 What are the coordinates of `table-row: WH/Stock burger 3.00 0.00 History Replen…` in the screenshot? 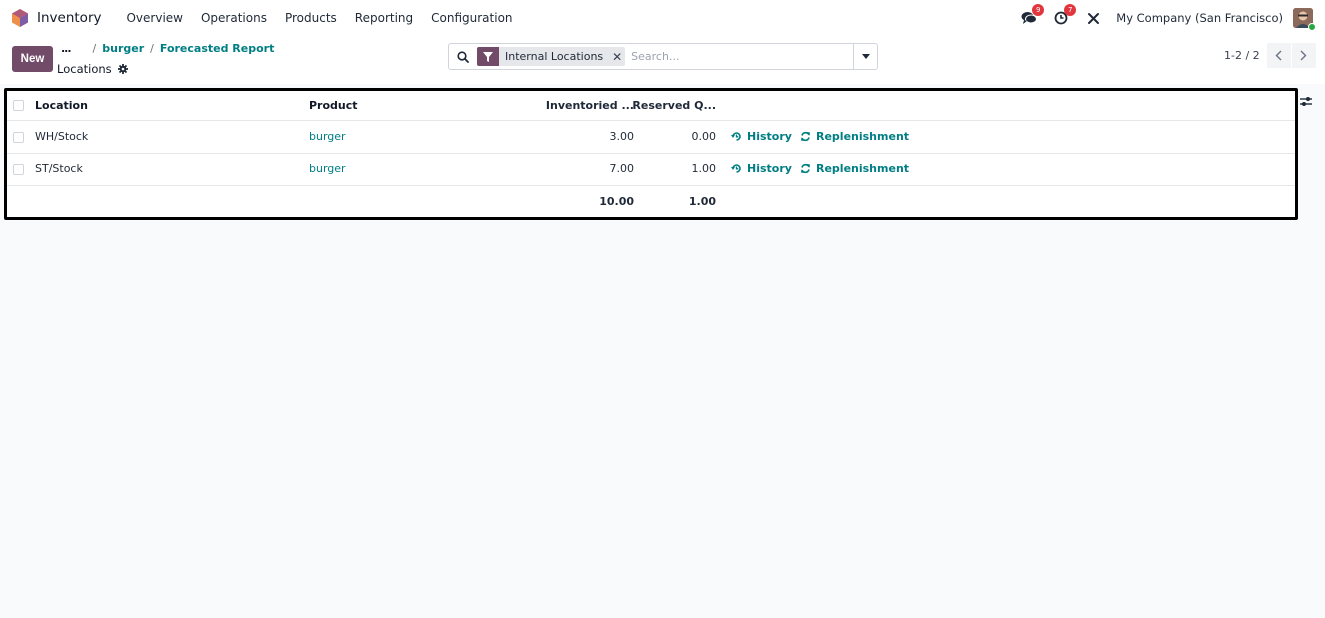 It's located at (651, 137).